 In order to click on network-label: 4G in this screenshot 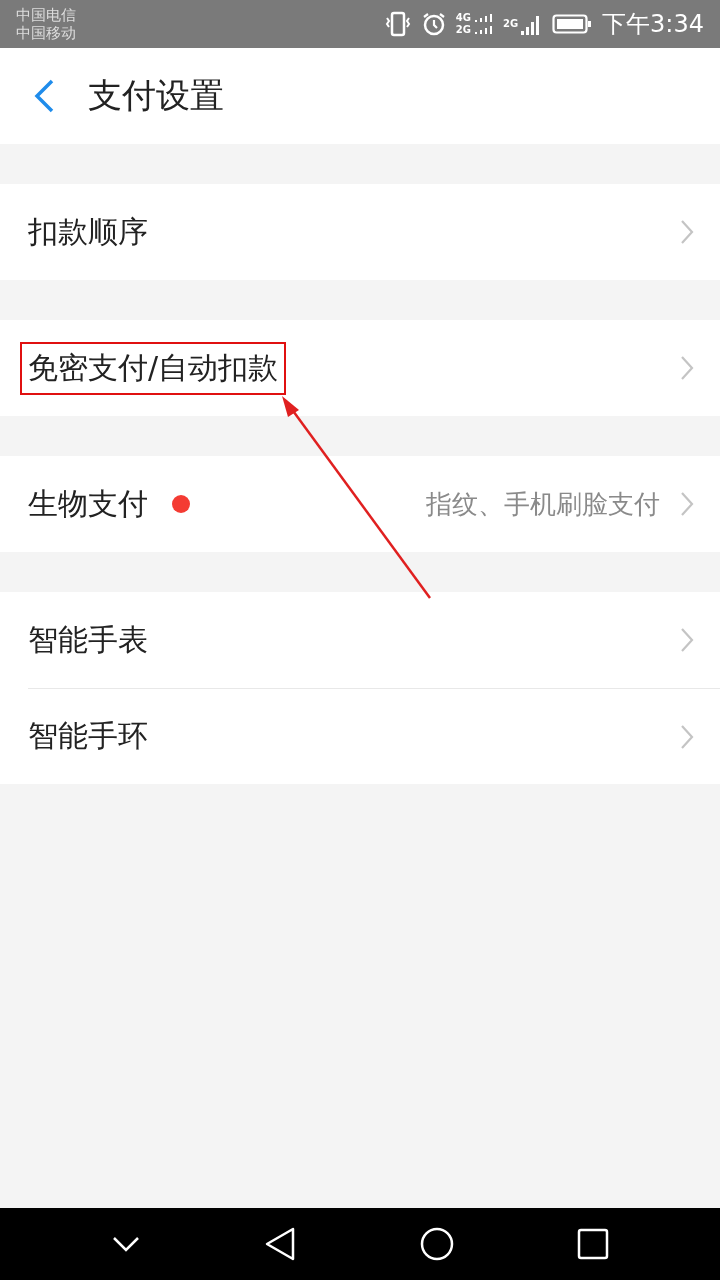, I will do `click(463, 18)`.